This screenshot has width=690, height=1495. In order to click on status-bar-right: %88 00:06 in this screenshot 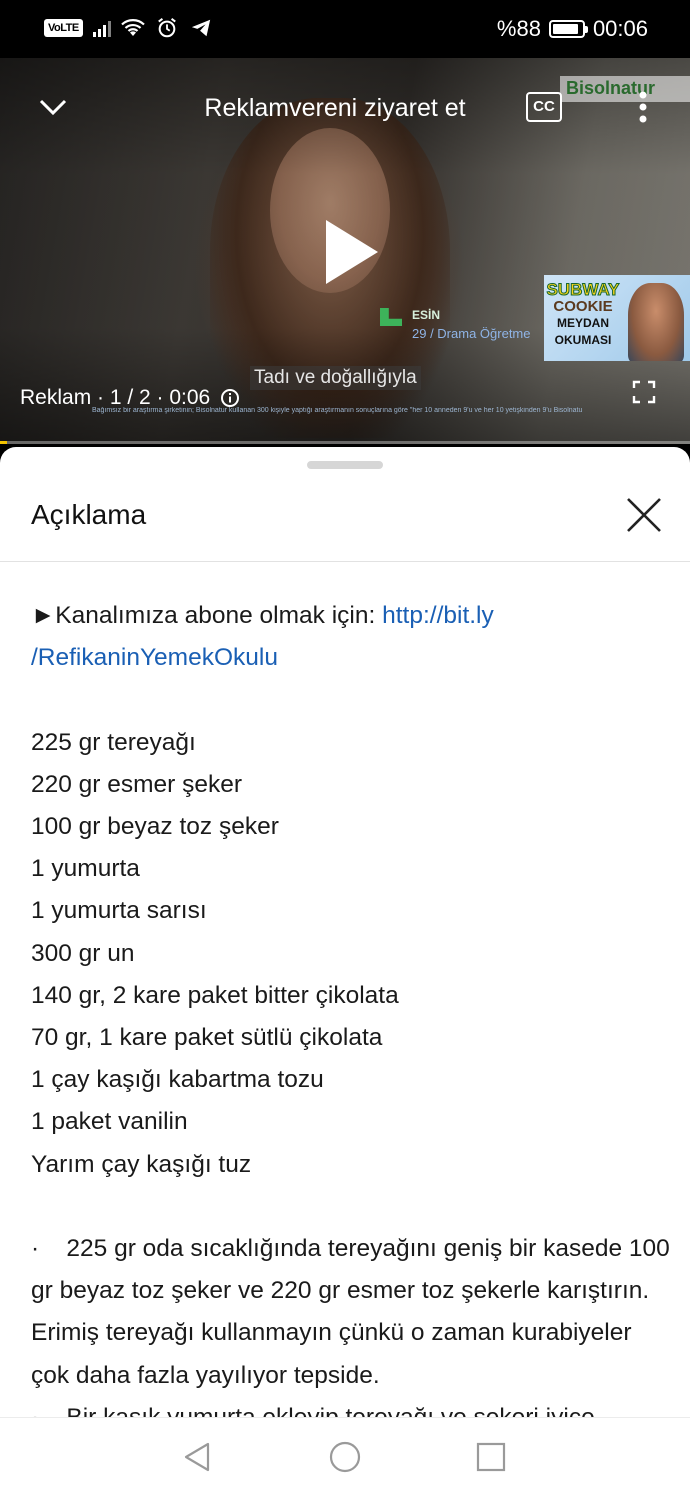, I will do `click(572, 29)`.